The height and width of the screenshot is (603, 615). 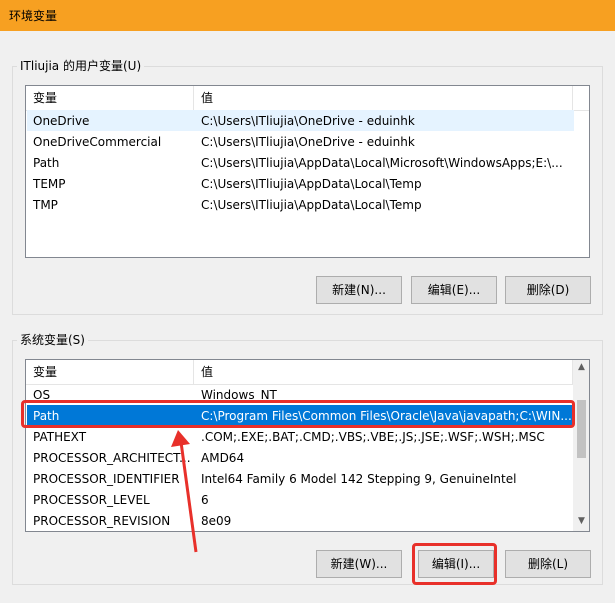 I want to click on var-name: OneDrive, so click(x=61, y=120).